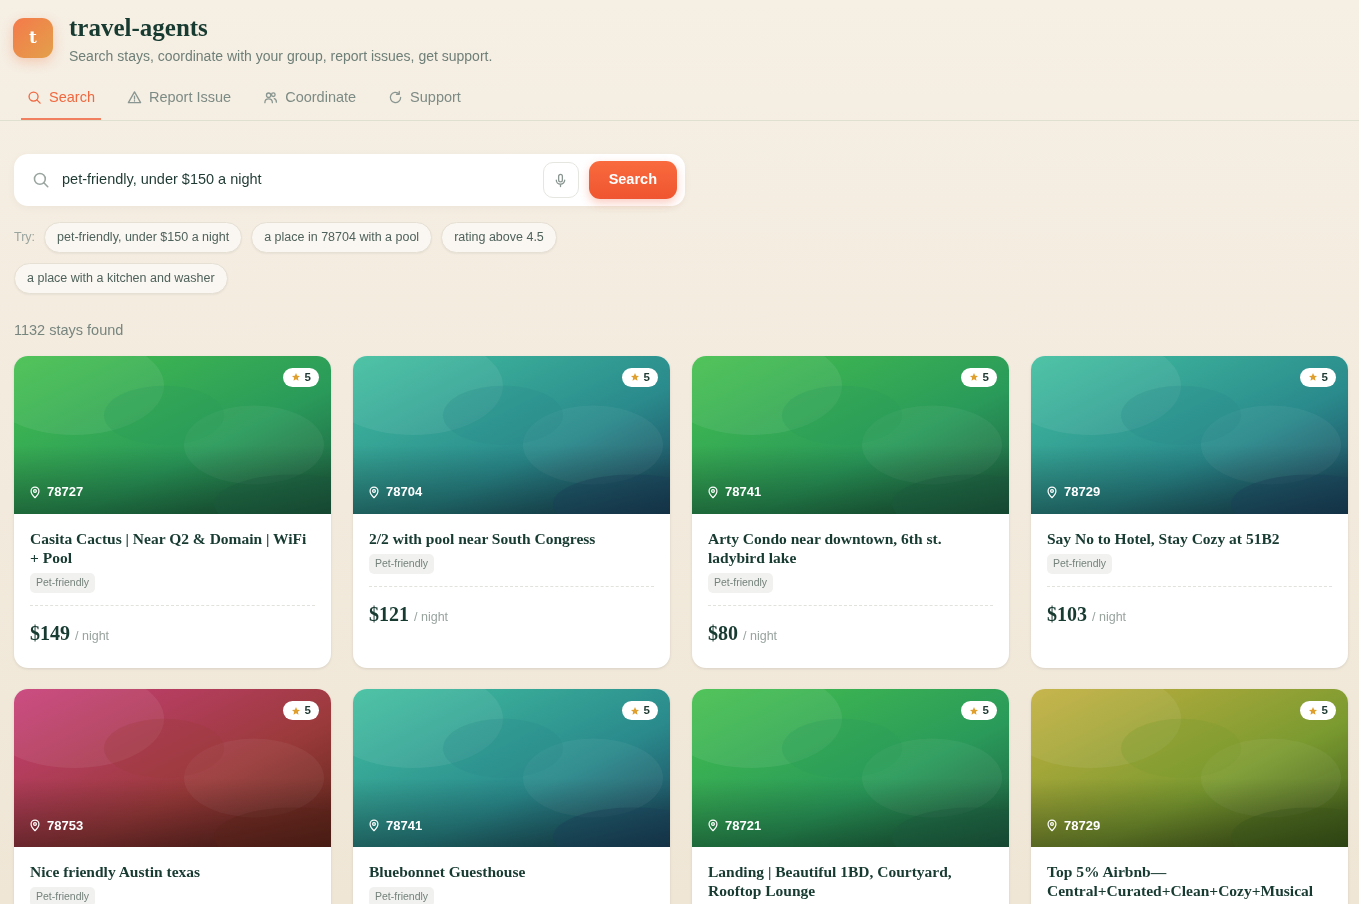 This screenshot has height=904, width=1359. What do you see at coordinates (116, 872) in the screenshot?
I see `listing-title: Nice friendly Austin texas` at bounding box center [116, 872].